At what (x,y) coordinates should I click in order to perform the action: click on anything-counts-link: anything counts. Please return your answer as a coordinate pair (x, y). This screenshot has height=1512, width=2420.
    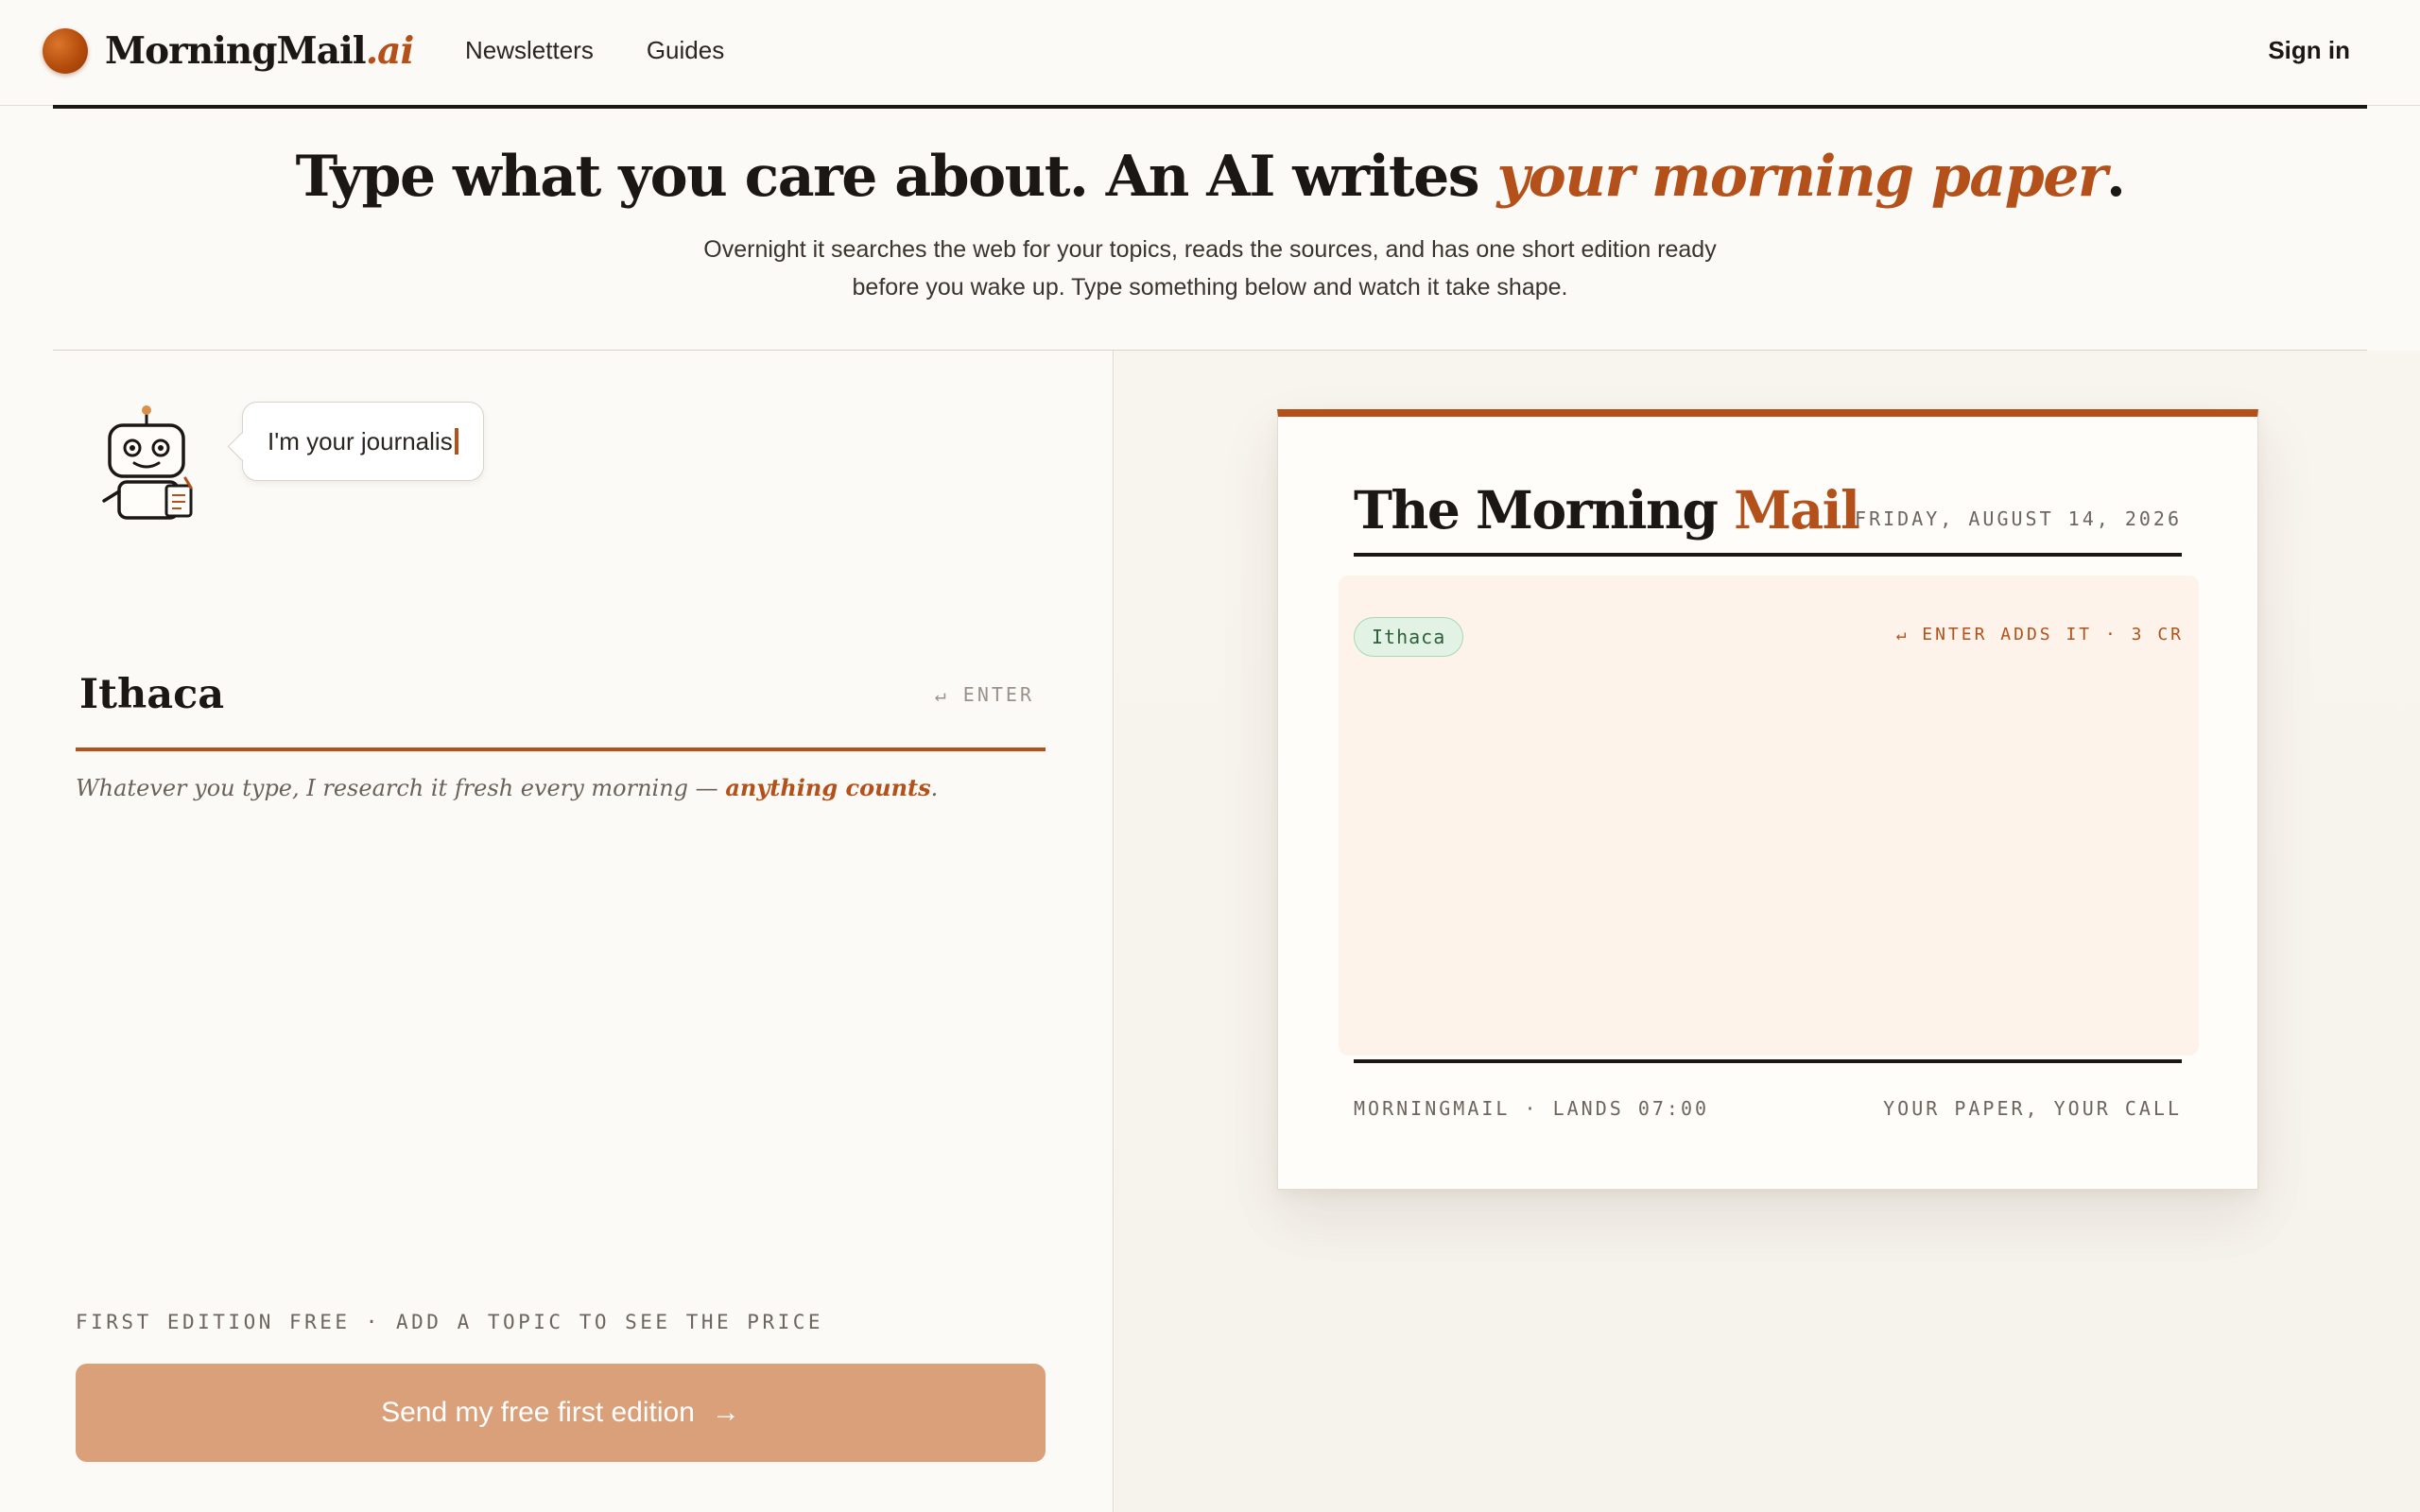
    Looking at the image, I should click on (827, 787).